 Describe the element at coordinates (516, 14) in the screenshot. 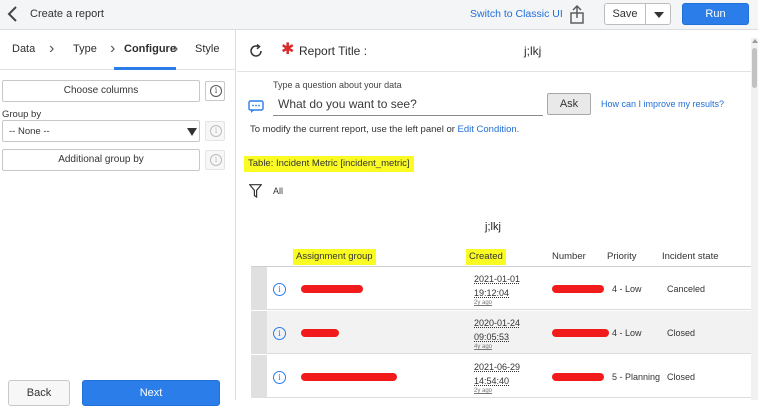

I see `switch-classic-link: Switch to Classic UI` at that location.